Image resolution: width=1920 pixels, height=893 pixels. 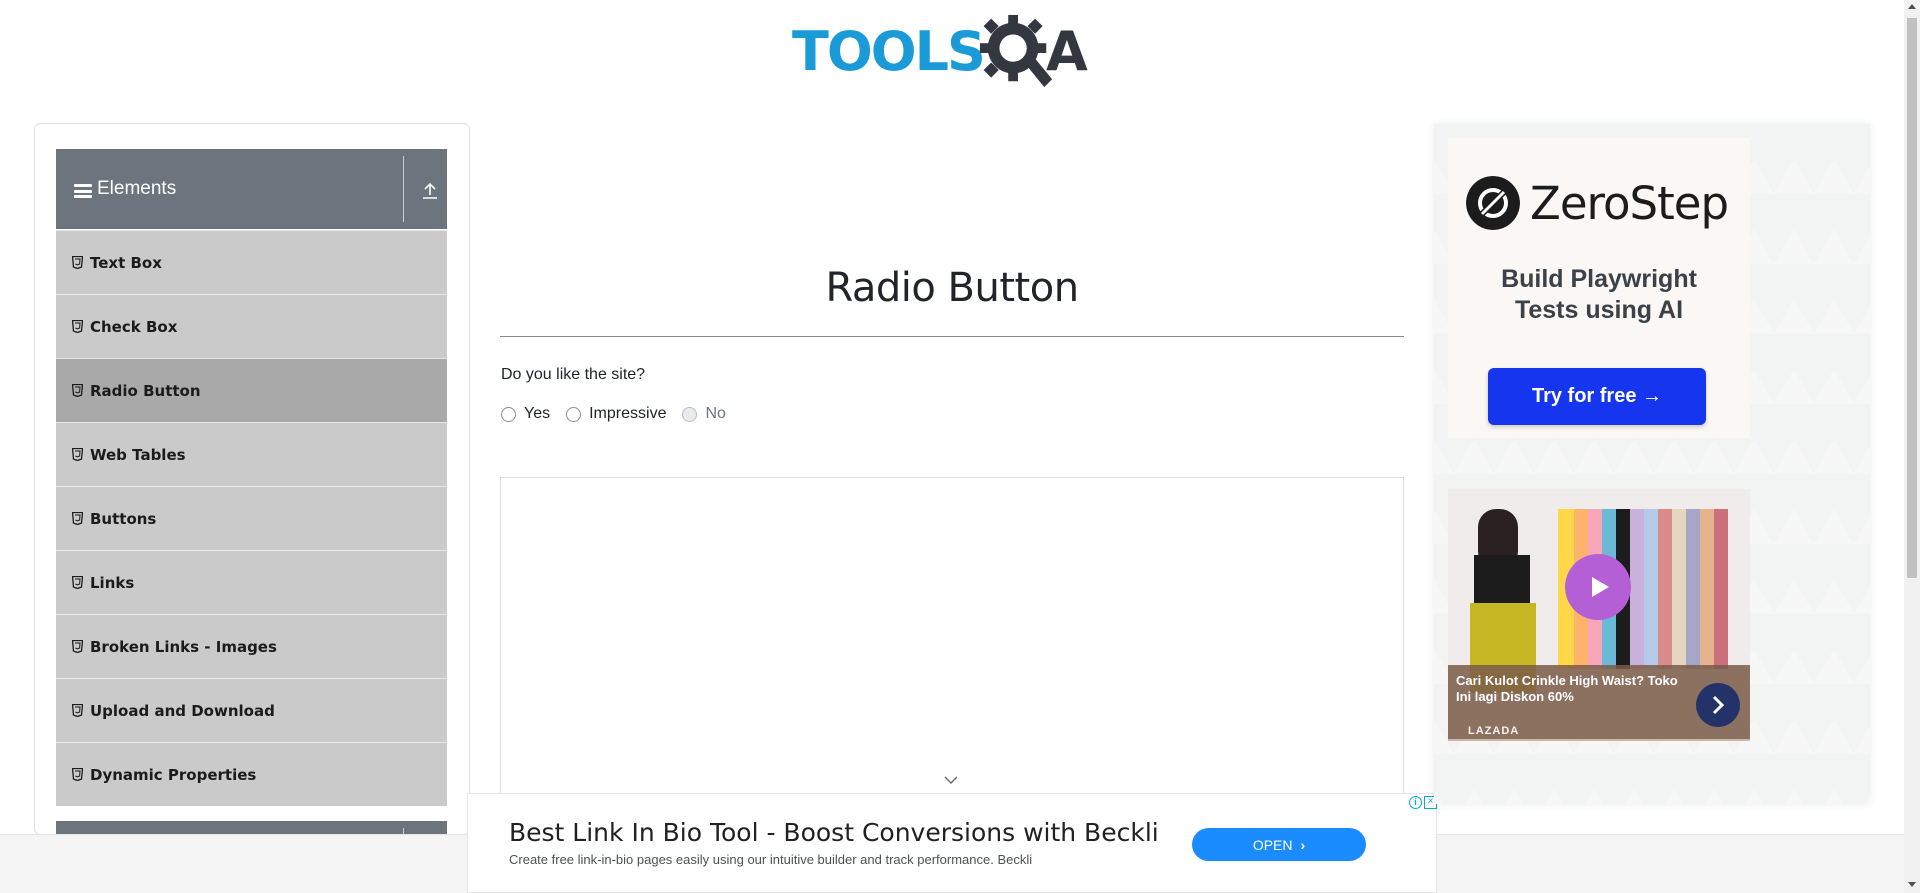 What do you see at coordinates (251, 326) in the screenshot?
I see `sidebar-item-check-box: Check Box` at bounding box center [251, 326].